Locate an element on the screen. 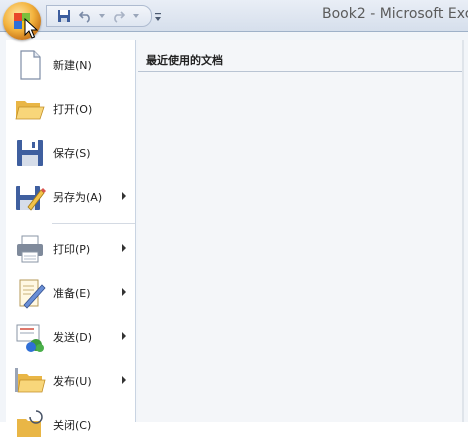  save-icon is located at coordinates (64, 16).